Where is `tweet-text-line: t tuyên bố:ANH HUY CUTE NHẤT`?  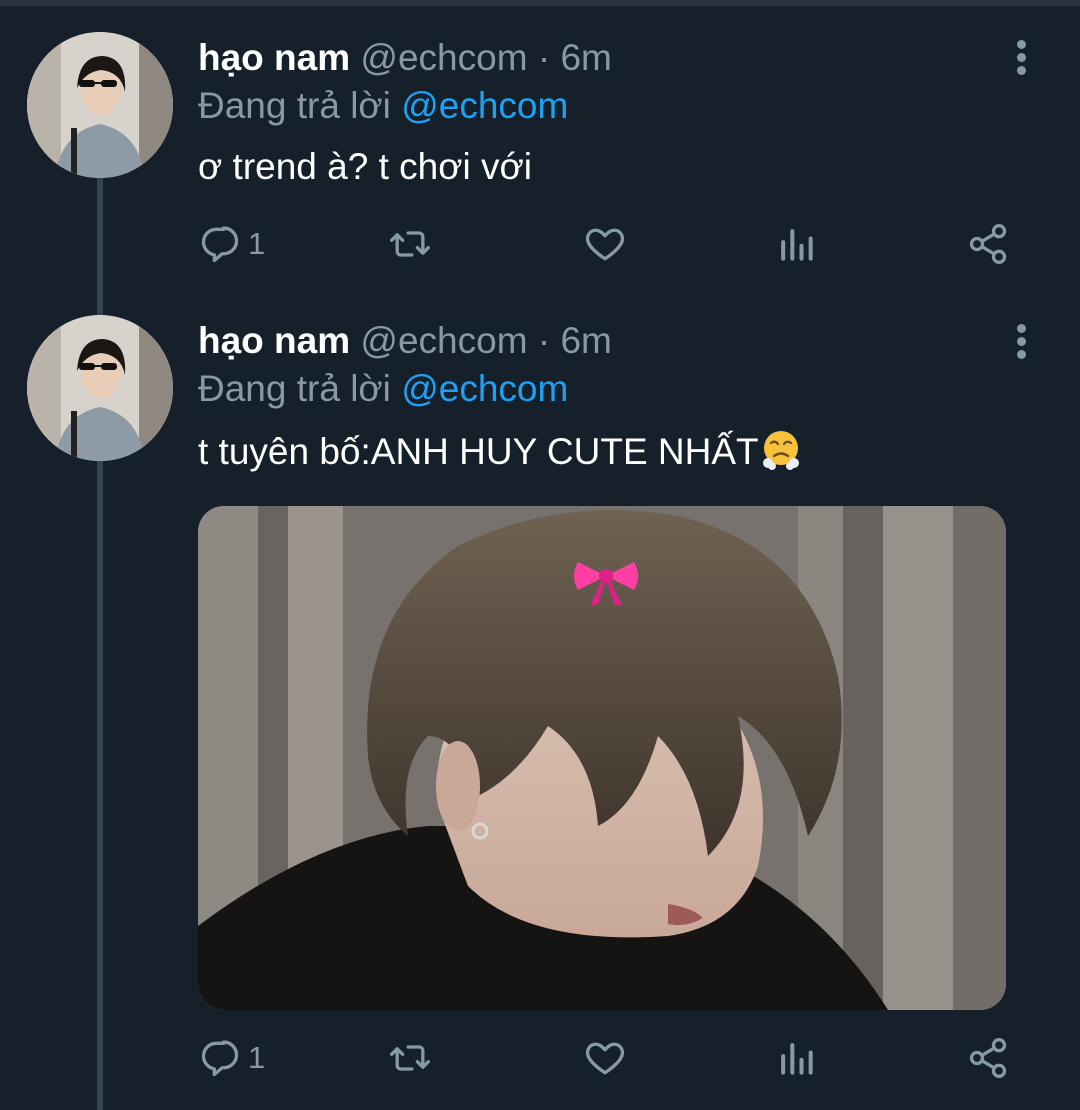
tweet-text-line: t tuyên bố:ANH HUY CUTE NHẤT is located at coordinates (500, 451).